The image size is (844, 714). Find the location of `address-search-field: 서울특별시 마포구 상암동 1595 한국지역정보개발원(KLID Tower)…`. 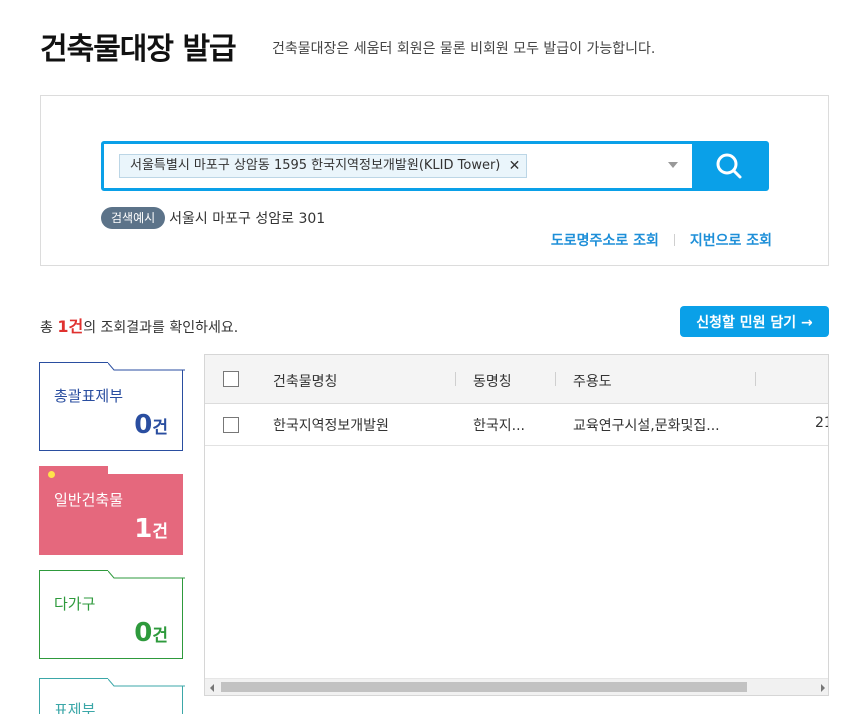

address-search-field: 서울특별시 마포구 상암동 1595 한국지역정보개발원(KLID Tower)… is located at coordinates (435, 166).